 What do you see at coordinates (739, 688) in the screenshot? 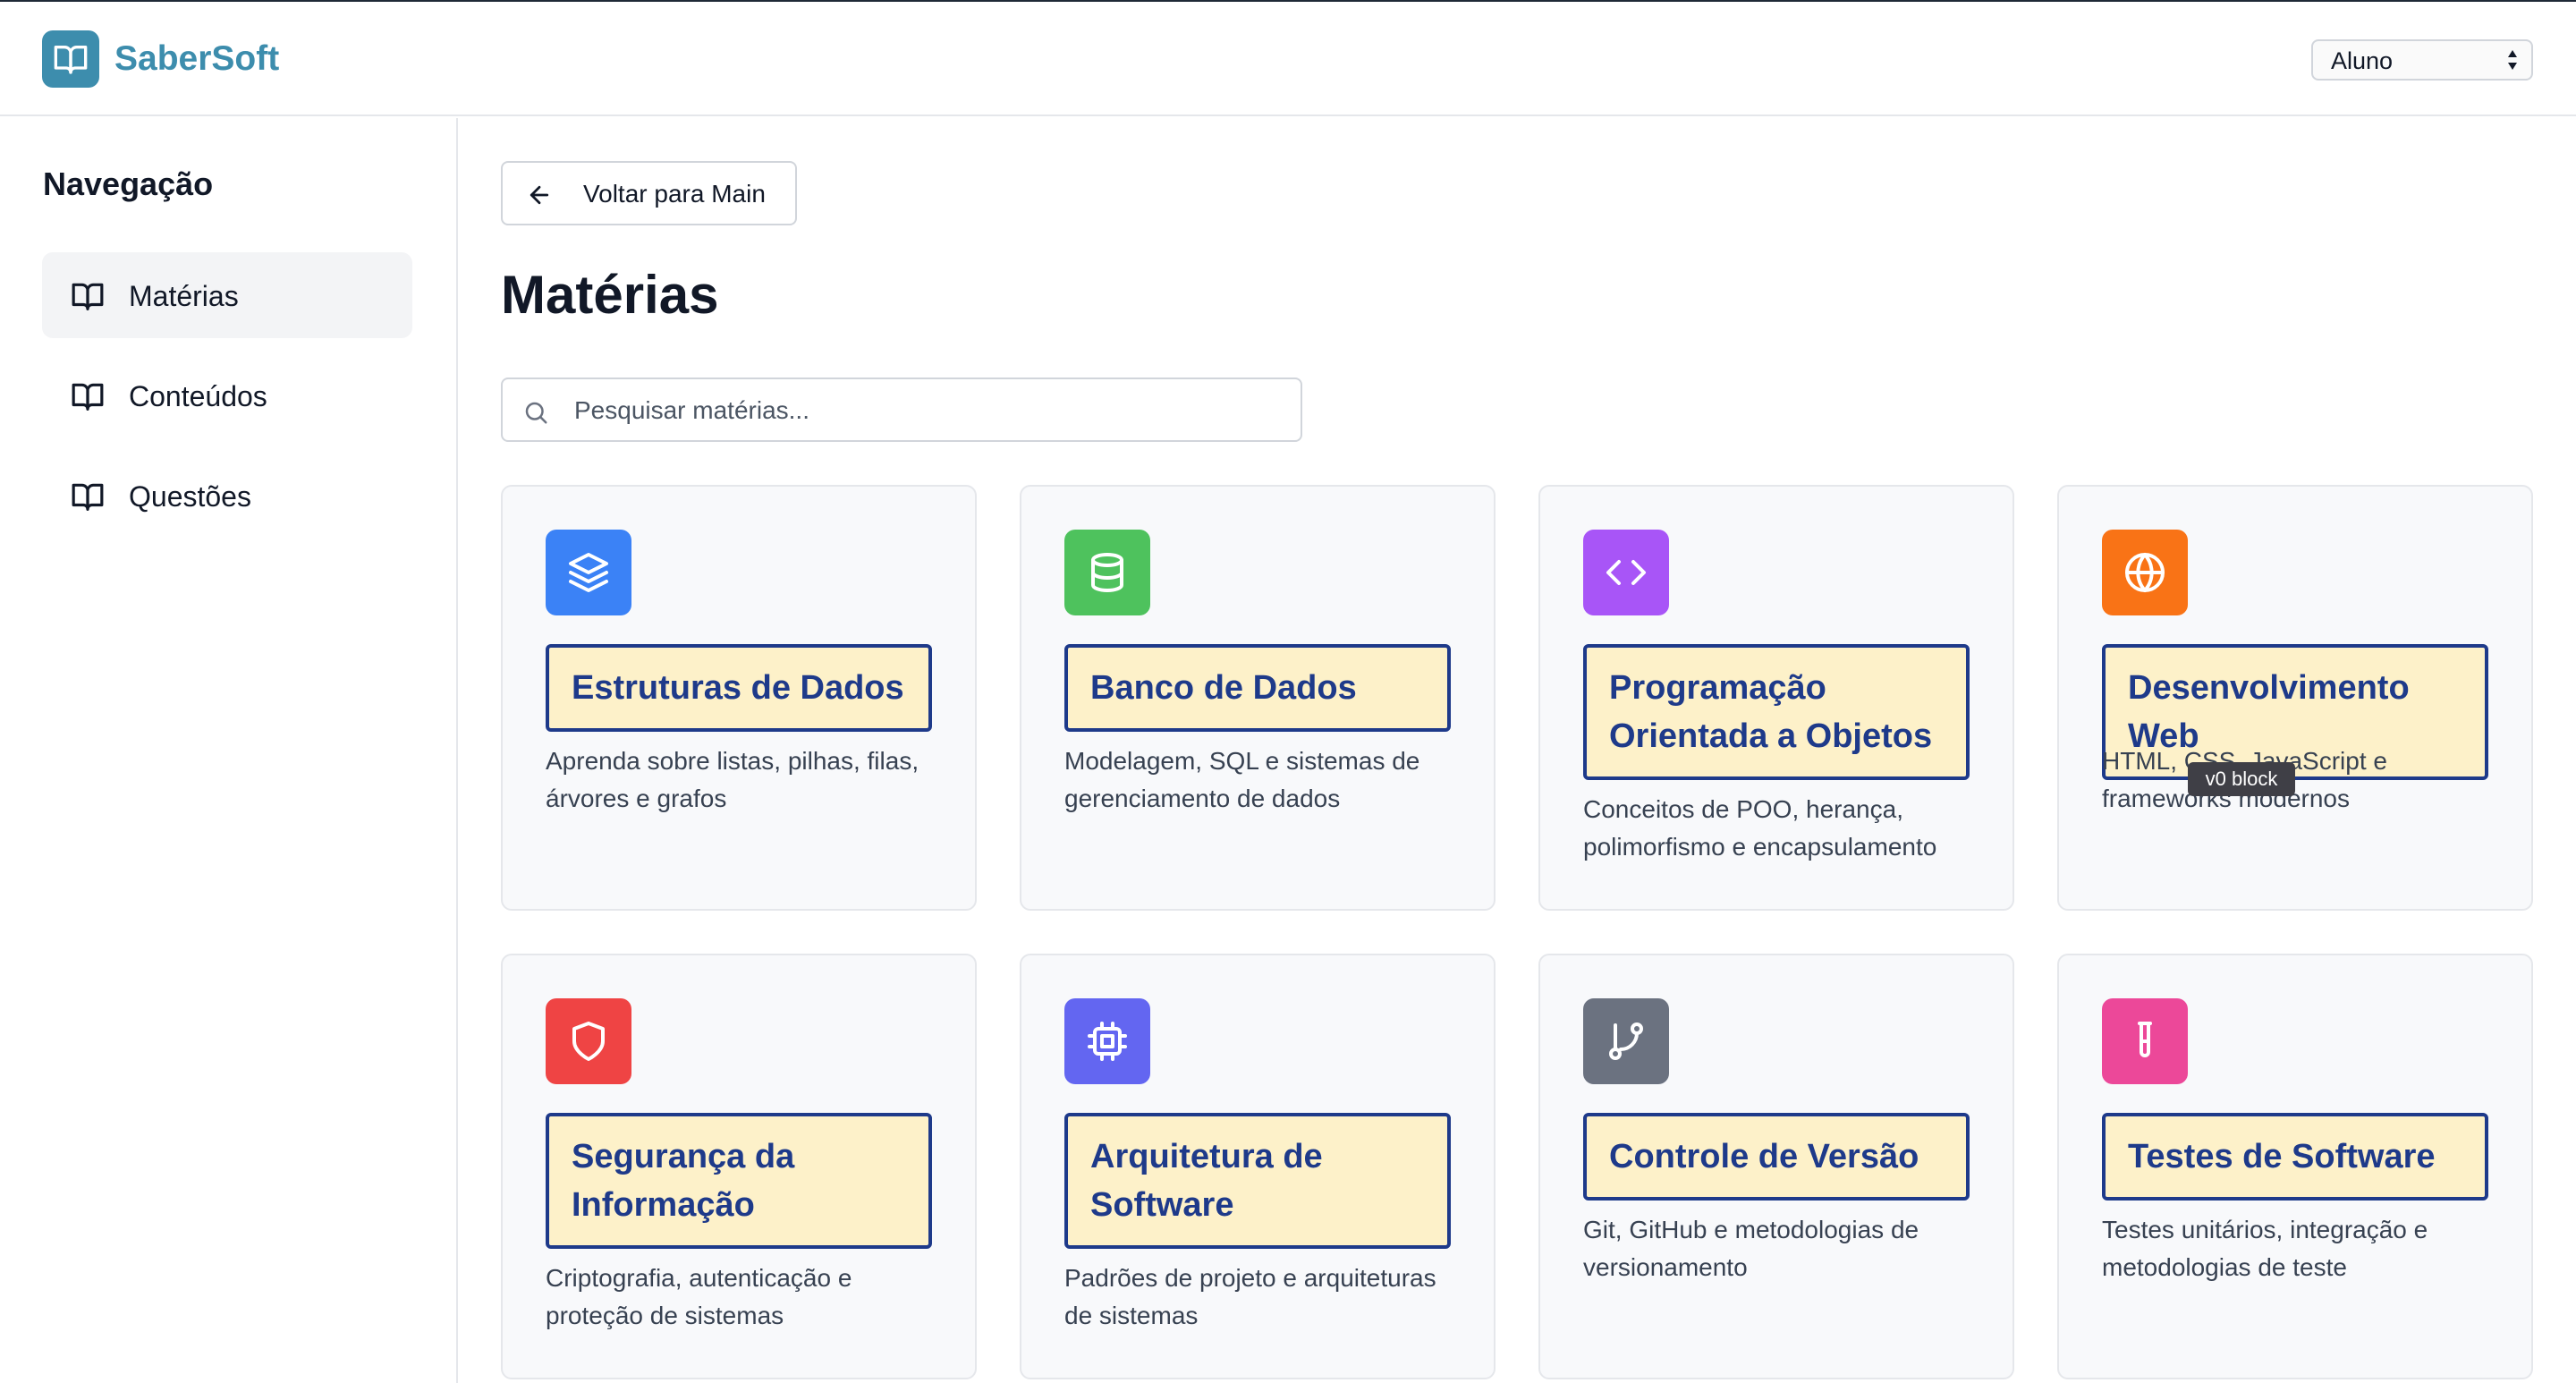
I see `subject-title: Estruturas de Dados` at bounding box center [739, 688].